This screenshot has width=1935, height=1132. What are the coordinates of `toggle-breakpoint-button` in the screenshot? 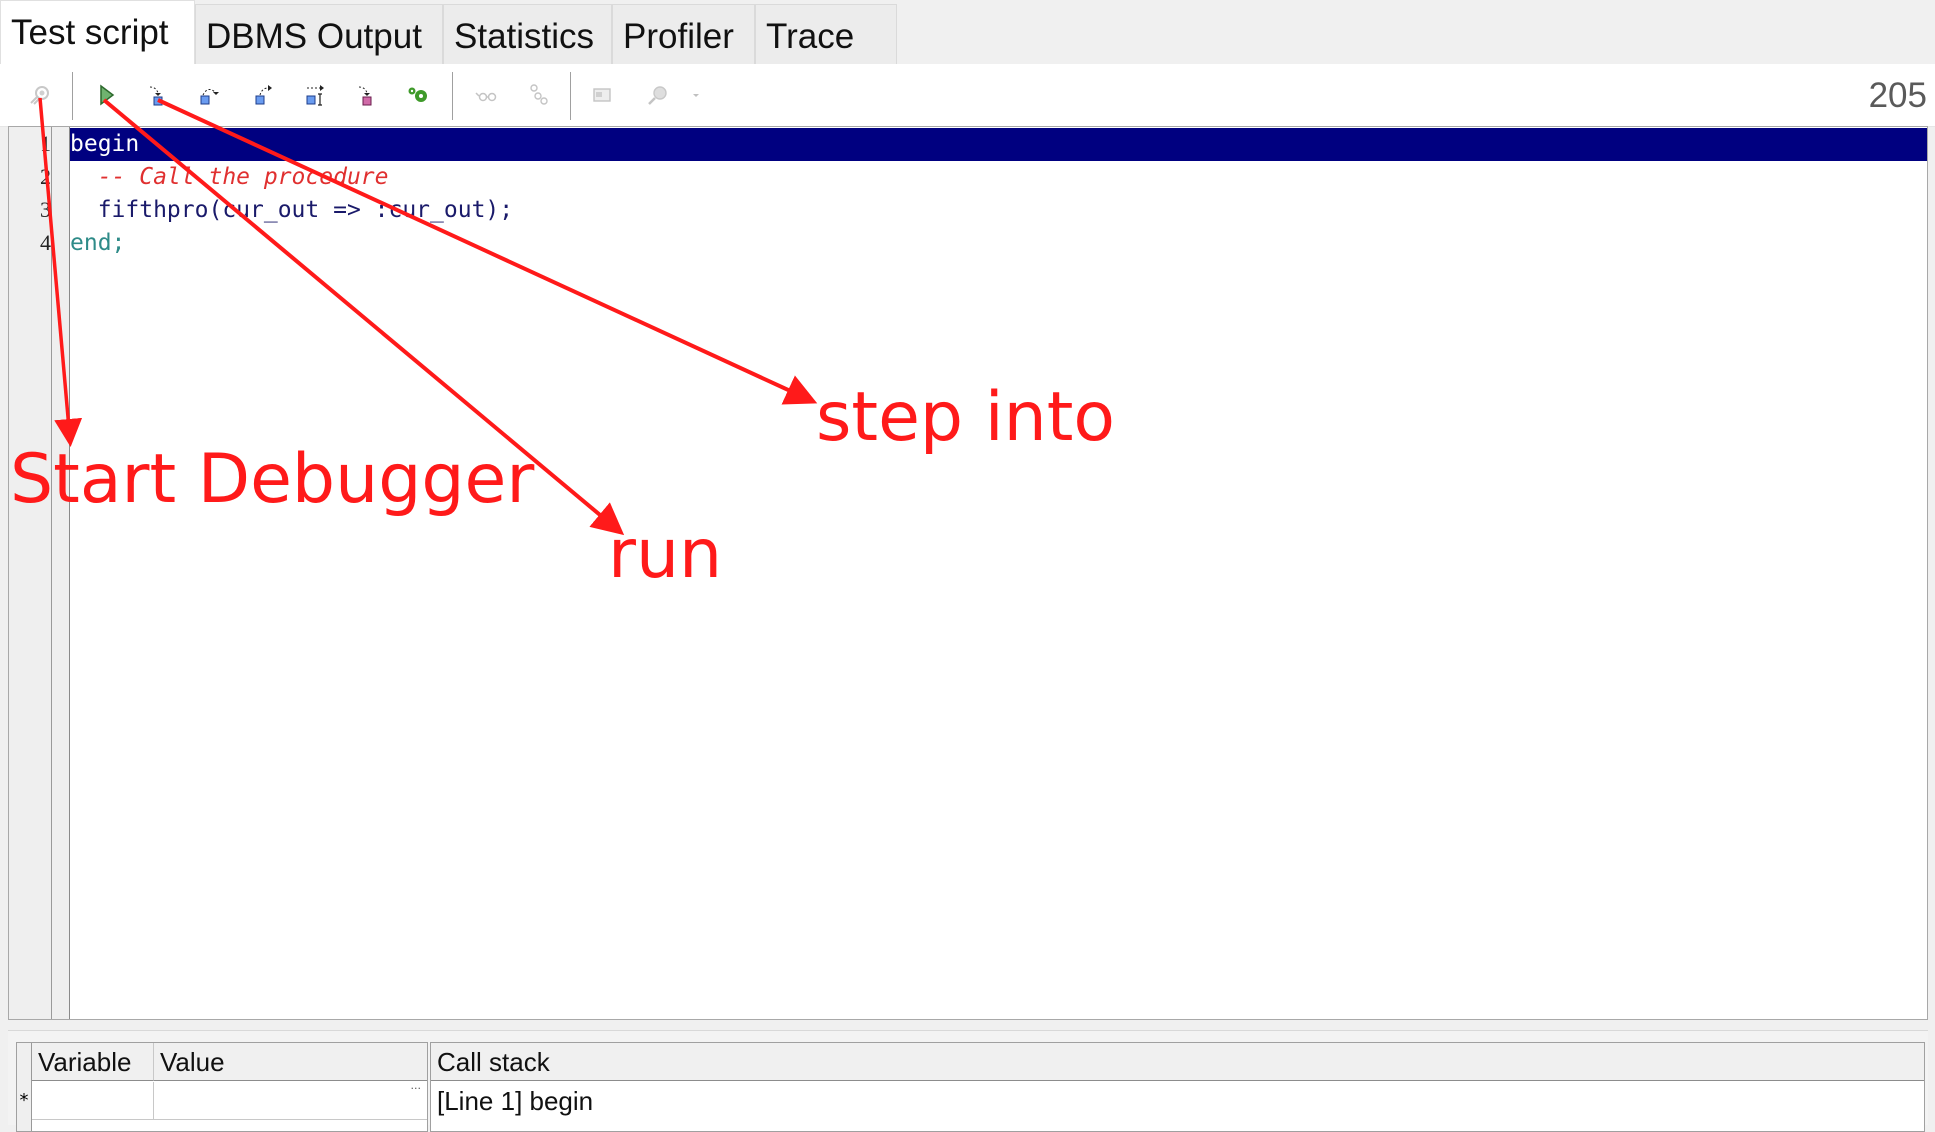 It's located at (538, 95).